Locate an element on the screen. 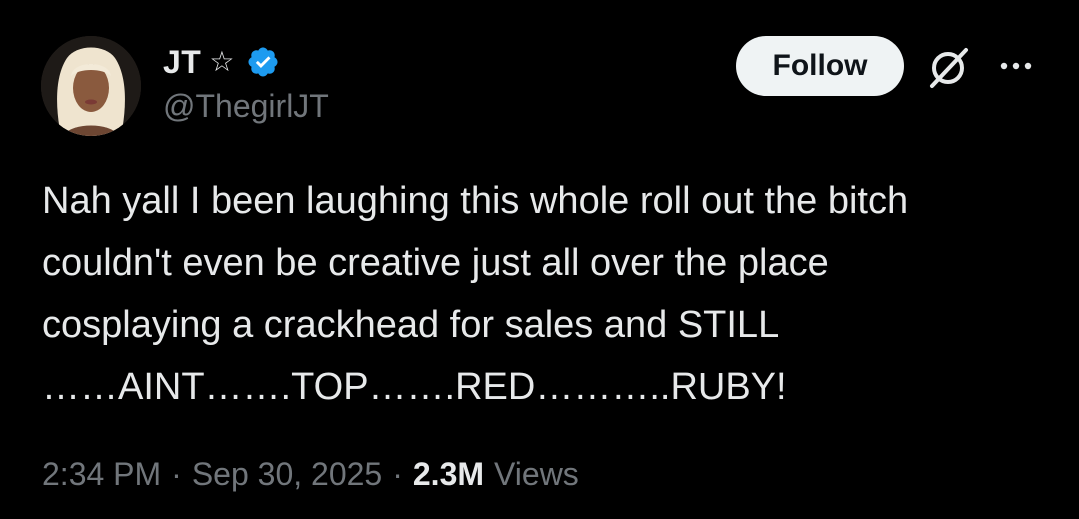 The image size is (1079, 519). verified-badge-icon is located at coordinates (263, 62).